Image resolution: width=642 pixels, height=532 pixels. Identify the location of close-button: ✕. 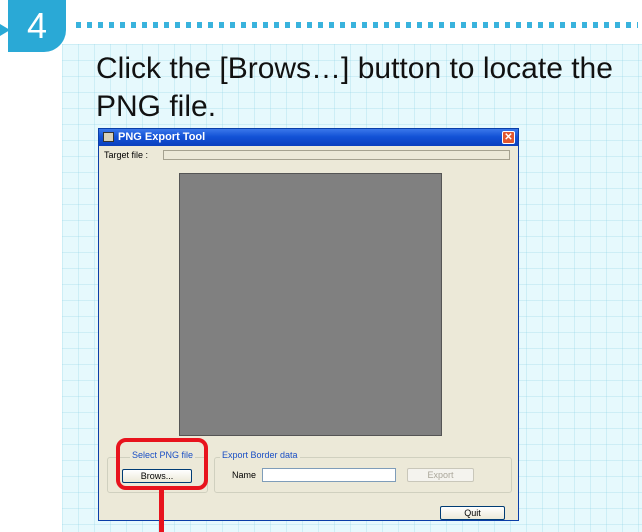
(508, 137).